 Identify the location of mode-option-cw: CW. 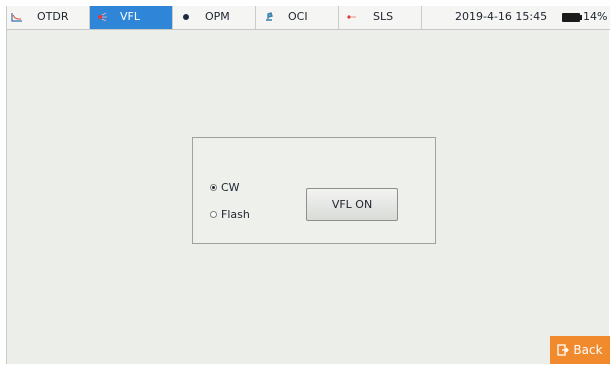
(225, 187).